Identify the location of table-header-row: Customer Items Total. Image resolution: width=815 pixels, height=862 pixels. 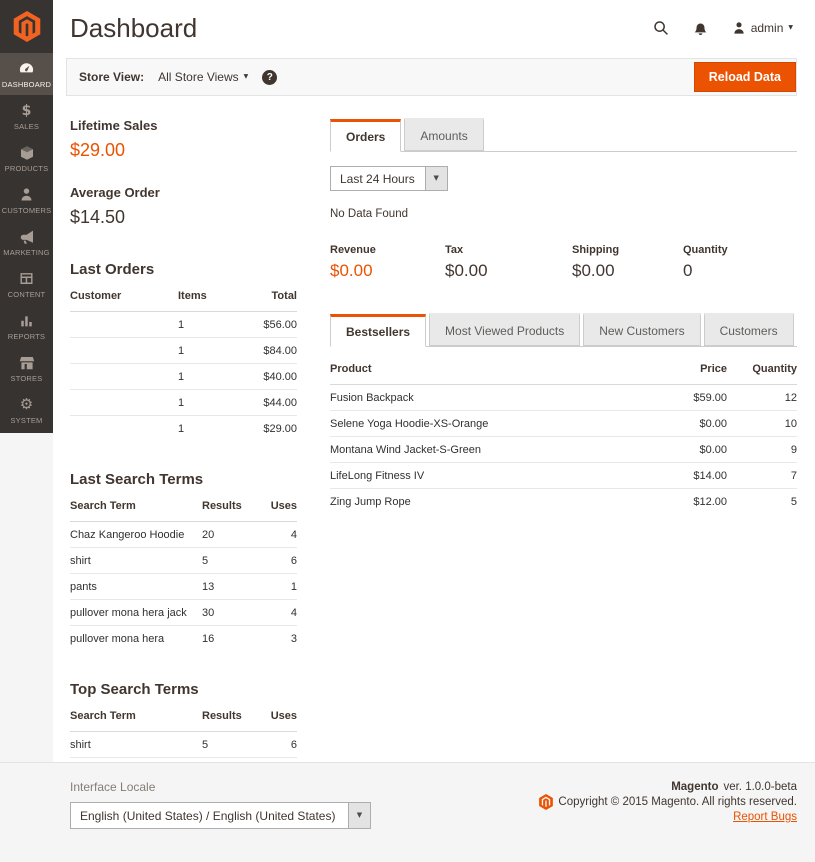
(183, 299).